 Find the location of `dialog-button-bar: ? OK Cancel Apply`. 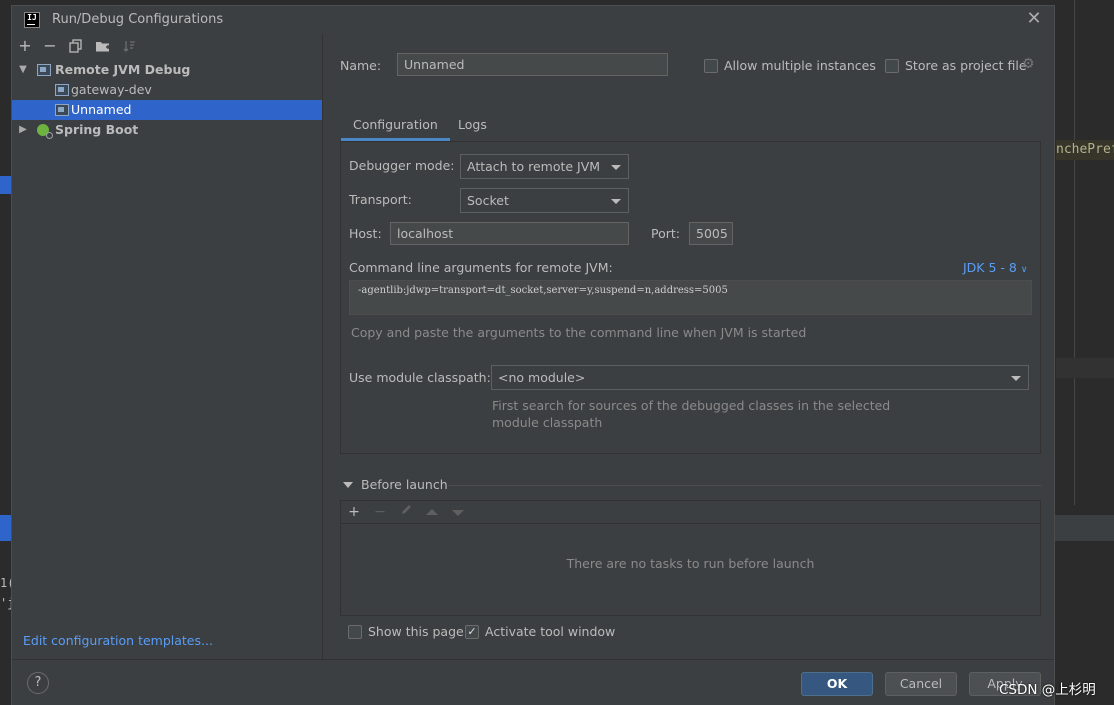

dialog-button-bar: ? OK Cancel Apply is located at coordinates (533, 682).